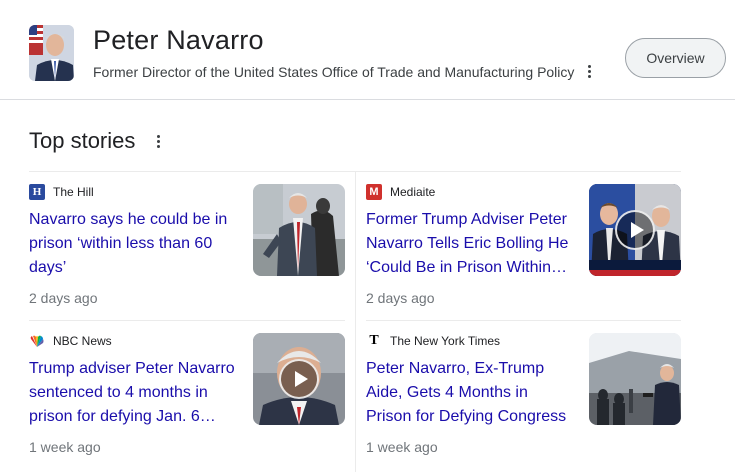 The width and height of the screenshot is (735, 472). What do you see at coordinates (51, 53) in the screenshot?
I see `entity-avatar` at bounding box center [51, 53].